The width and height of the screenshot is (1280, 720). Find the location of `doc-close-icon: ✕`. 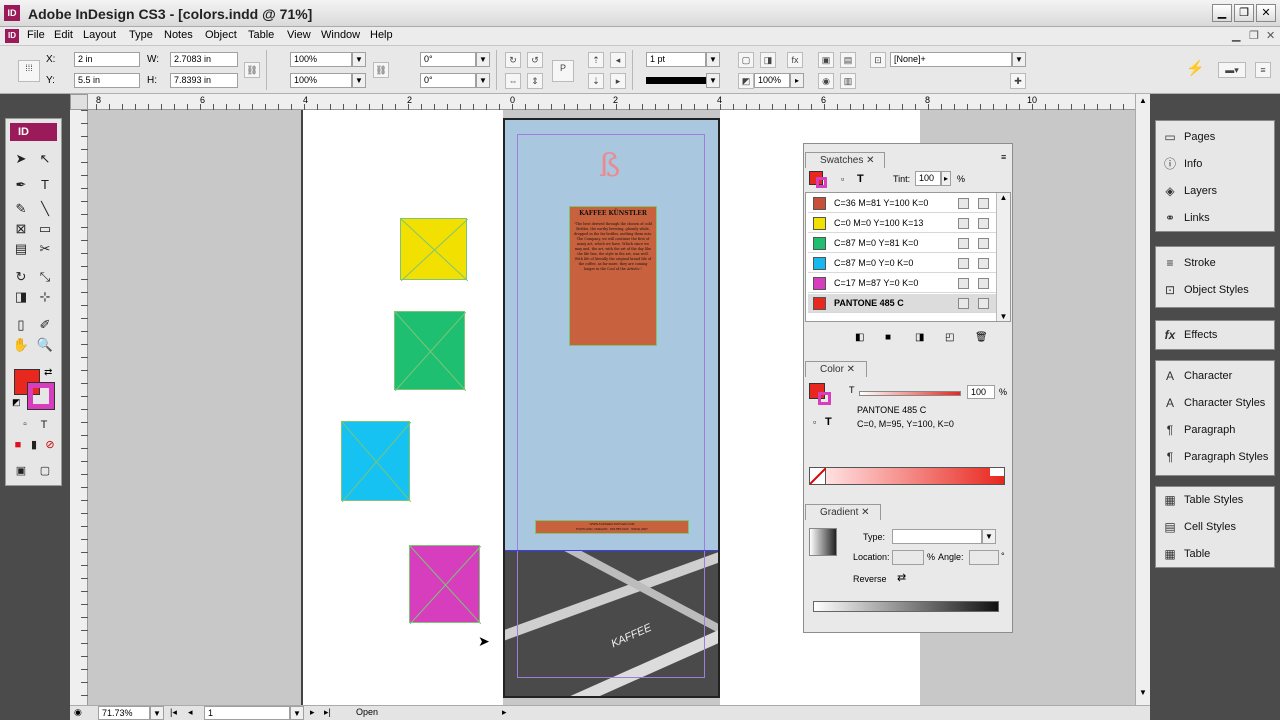

doc-close-icon: ✕ is located at coordinates (1270, 35).